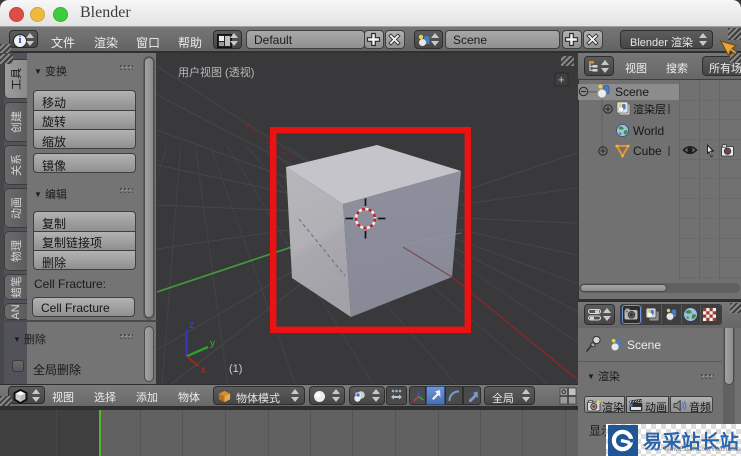 This screenshot has width=741, height=456. I want to click on svg-text: Scene, so click(632, 92).